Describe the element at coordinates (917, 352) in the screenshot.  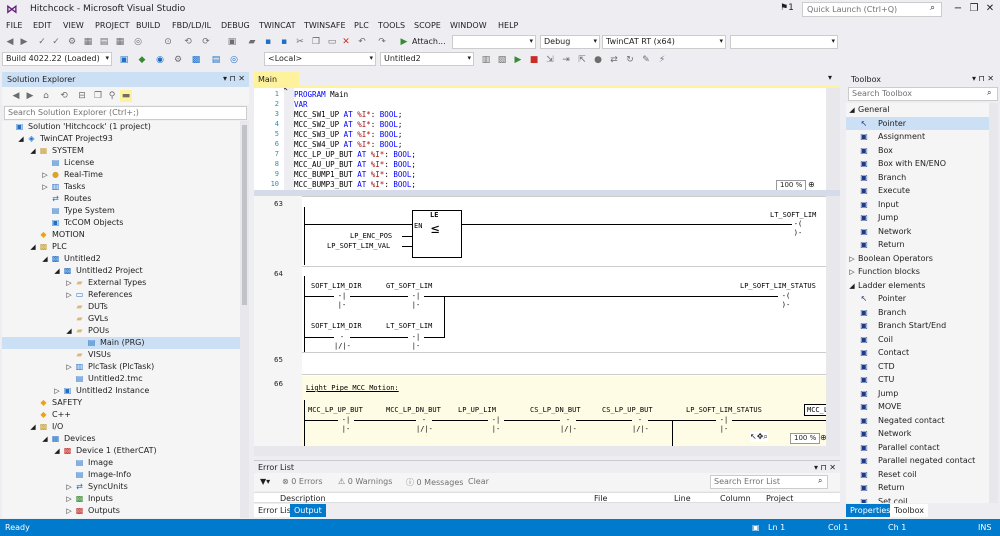
I see `toolbox-item: ▣ Contact` at that location.